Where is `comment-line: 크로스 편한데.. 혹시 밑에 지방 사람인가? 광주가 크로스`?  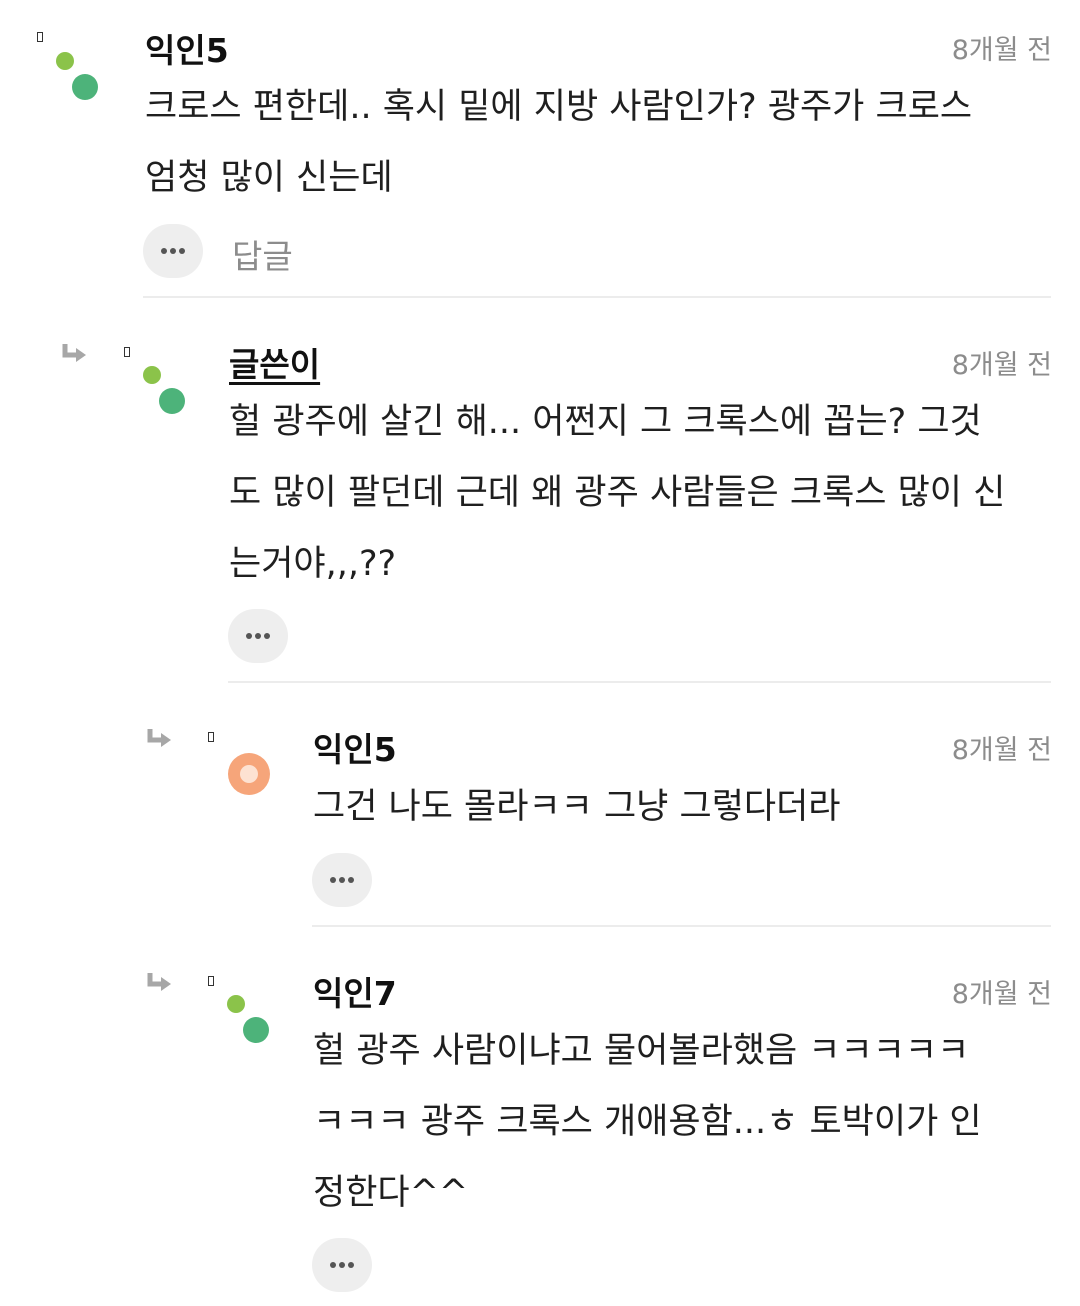
comment-line: 크로스 편한데.. 혹시 밑에 지방 사람인가? 광주가 크로스 is located at coordinates (559, 107).